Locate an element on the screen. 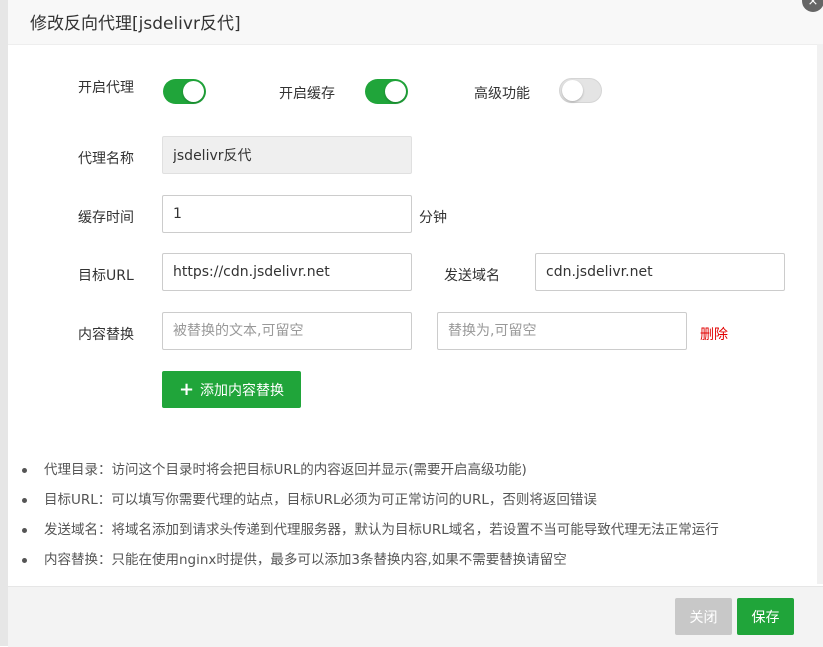  dialog-footer: 关闭 保存 is located at coordinates (415, 616).